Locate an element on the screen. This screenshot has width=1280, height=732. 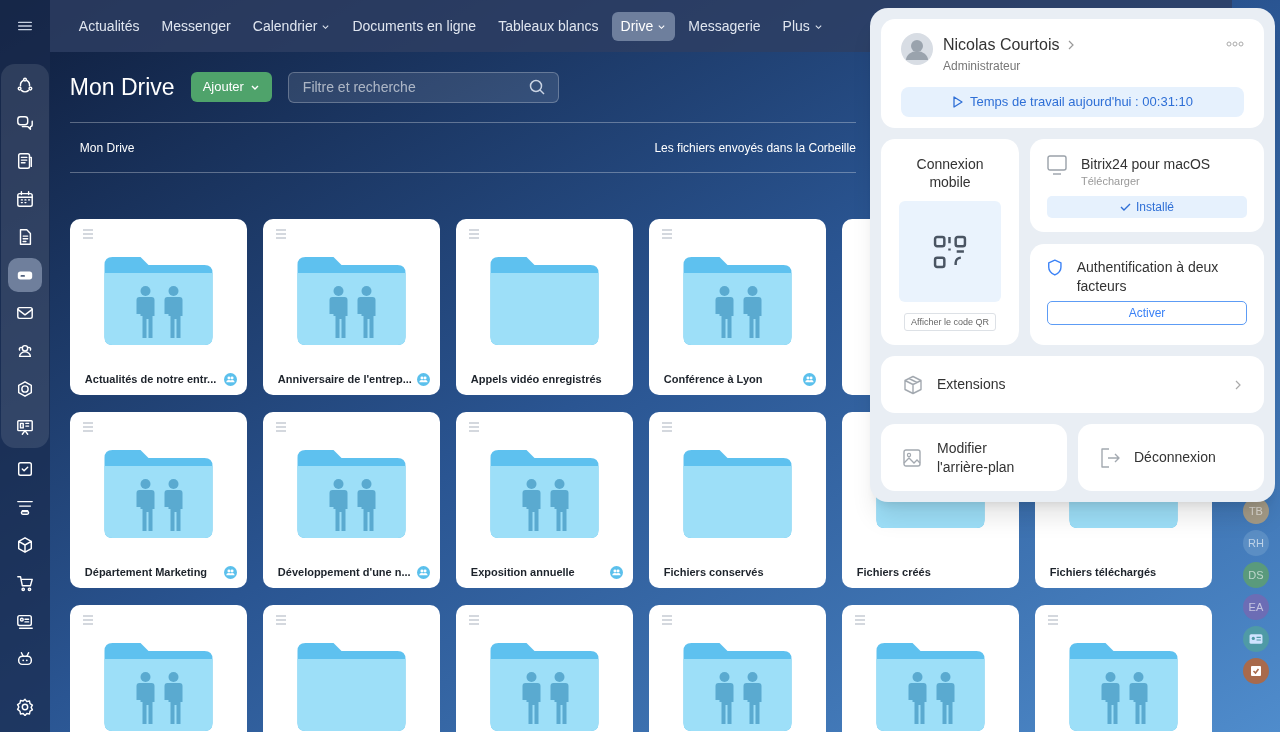
trash-note: Les fichiers envoyés dans la Corbeille is located at coordinates (755, 148).